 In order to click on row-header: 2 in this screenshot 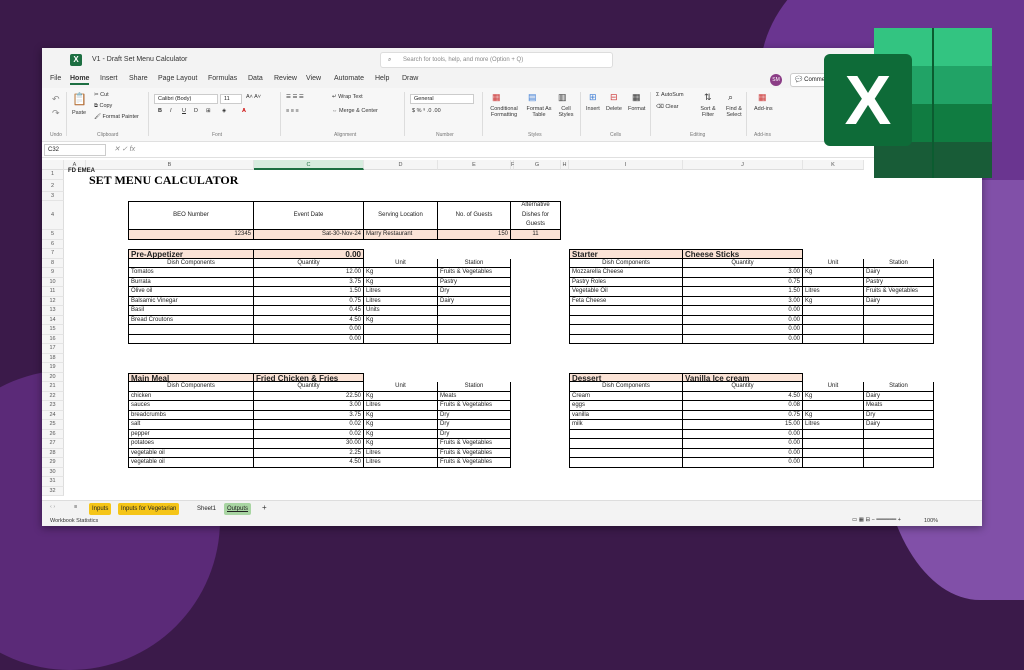, I will do `click(53, 185)`.